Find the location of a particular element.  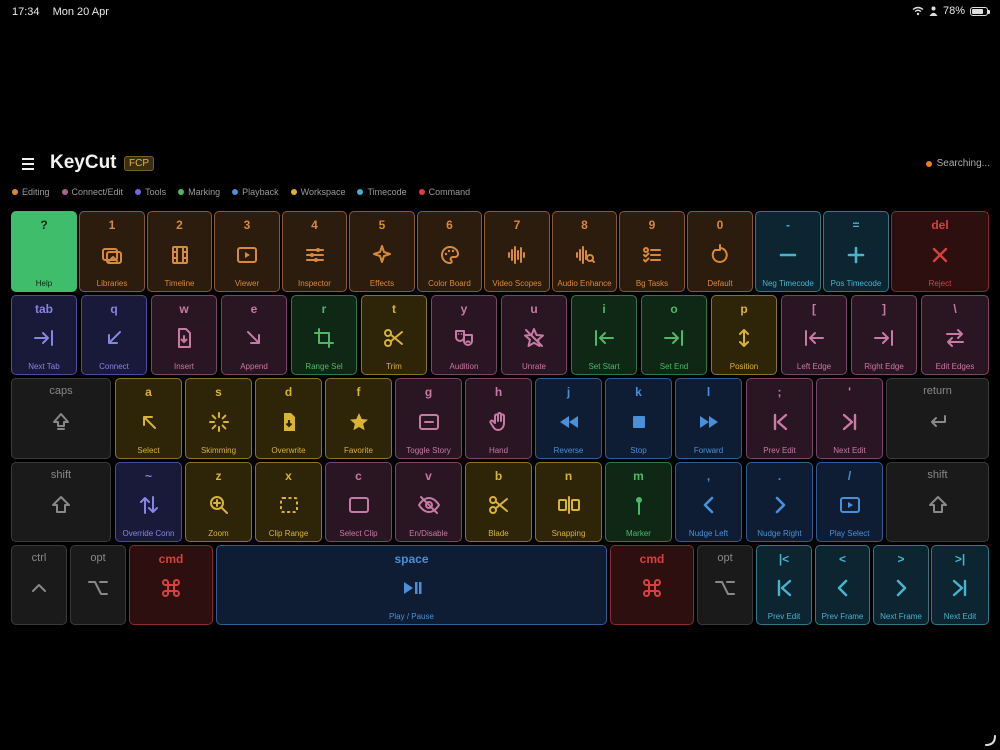

key-letter: tab is located at coordinates (44, 309).